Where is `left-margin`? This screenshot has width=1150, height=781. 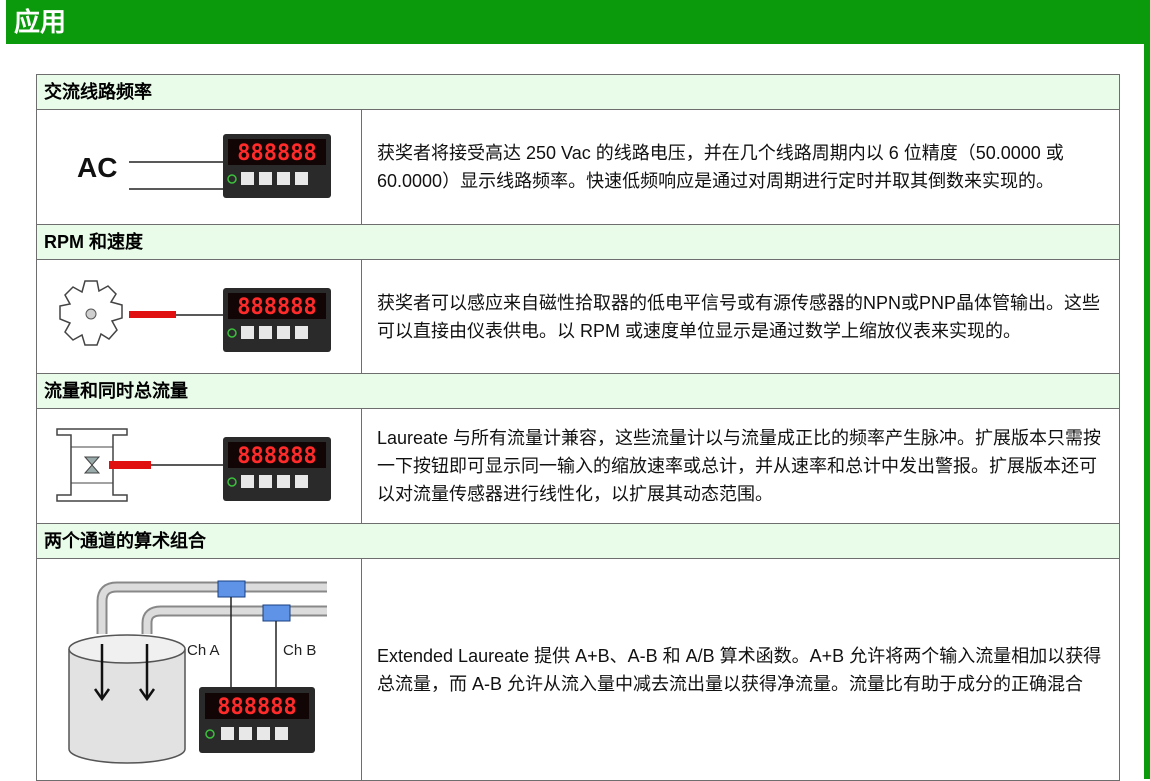 left-margin is located at coordinates (3, 389).